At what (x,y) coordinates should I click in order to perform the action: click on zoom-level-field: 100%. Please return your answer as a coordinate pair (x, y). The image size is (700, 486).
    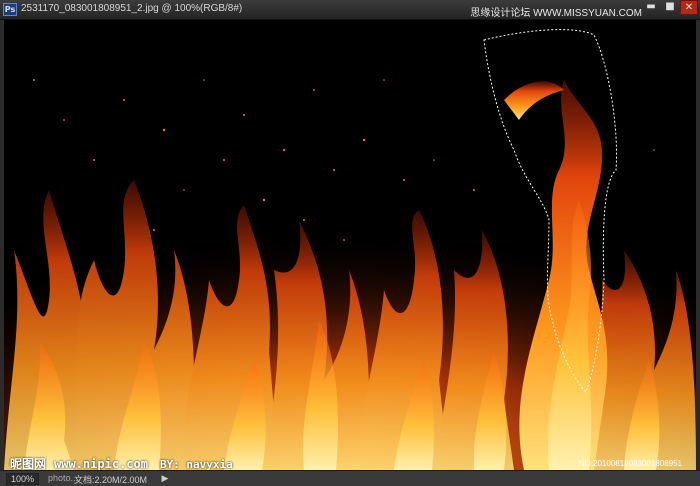
    Looking at the image, I should click on (23, 479).